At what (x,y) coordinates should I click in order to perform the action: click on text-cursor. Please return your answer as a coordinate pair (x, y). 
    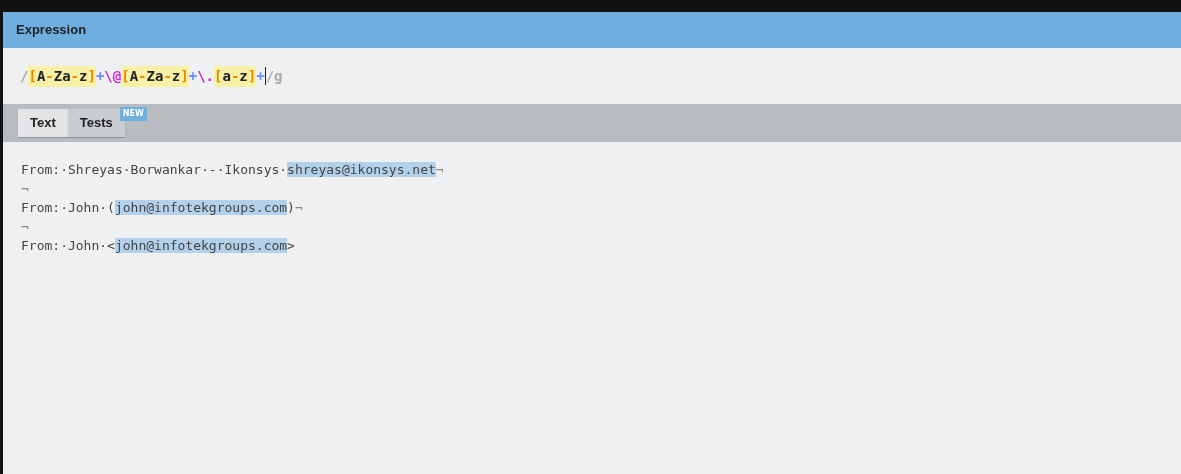
    Looking at the image, I should click on (265, 76).